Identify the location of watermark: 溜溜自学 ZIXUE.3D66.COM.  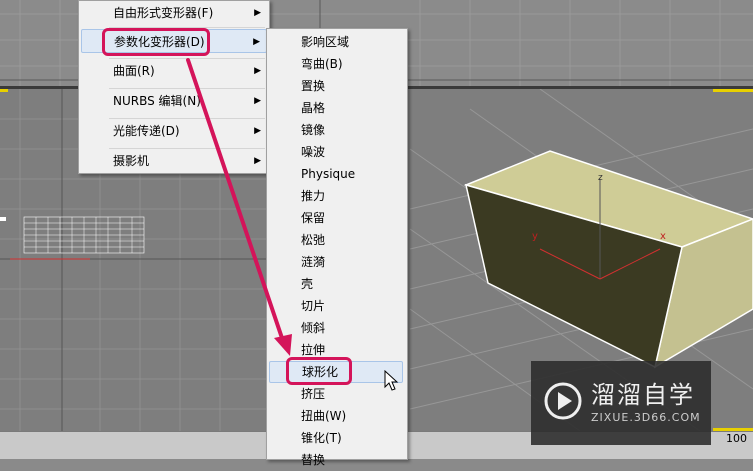
(621, 403).